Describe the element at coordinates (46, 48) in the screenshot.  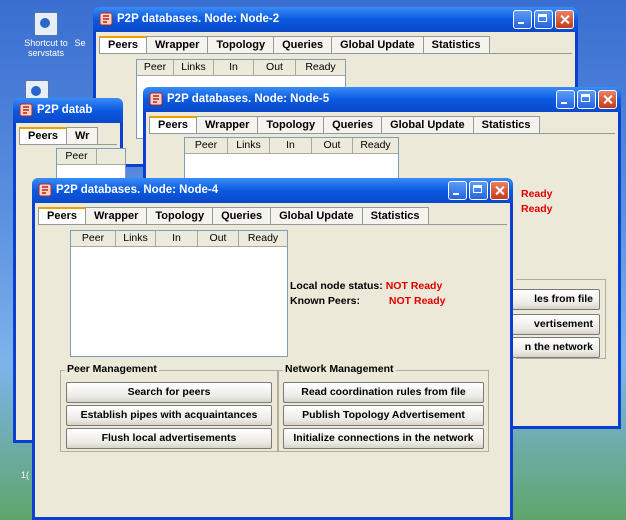
I see `desktop-icon-label: Shortcut to servstats` at that location.